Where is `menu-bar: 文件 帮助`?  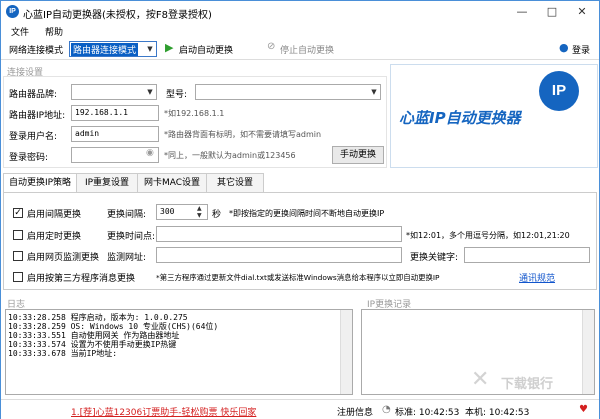
menu-bar: 文件 帮助 is located at coordinates (300, 30).